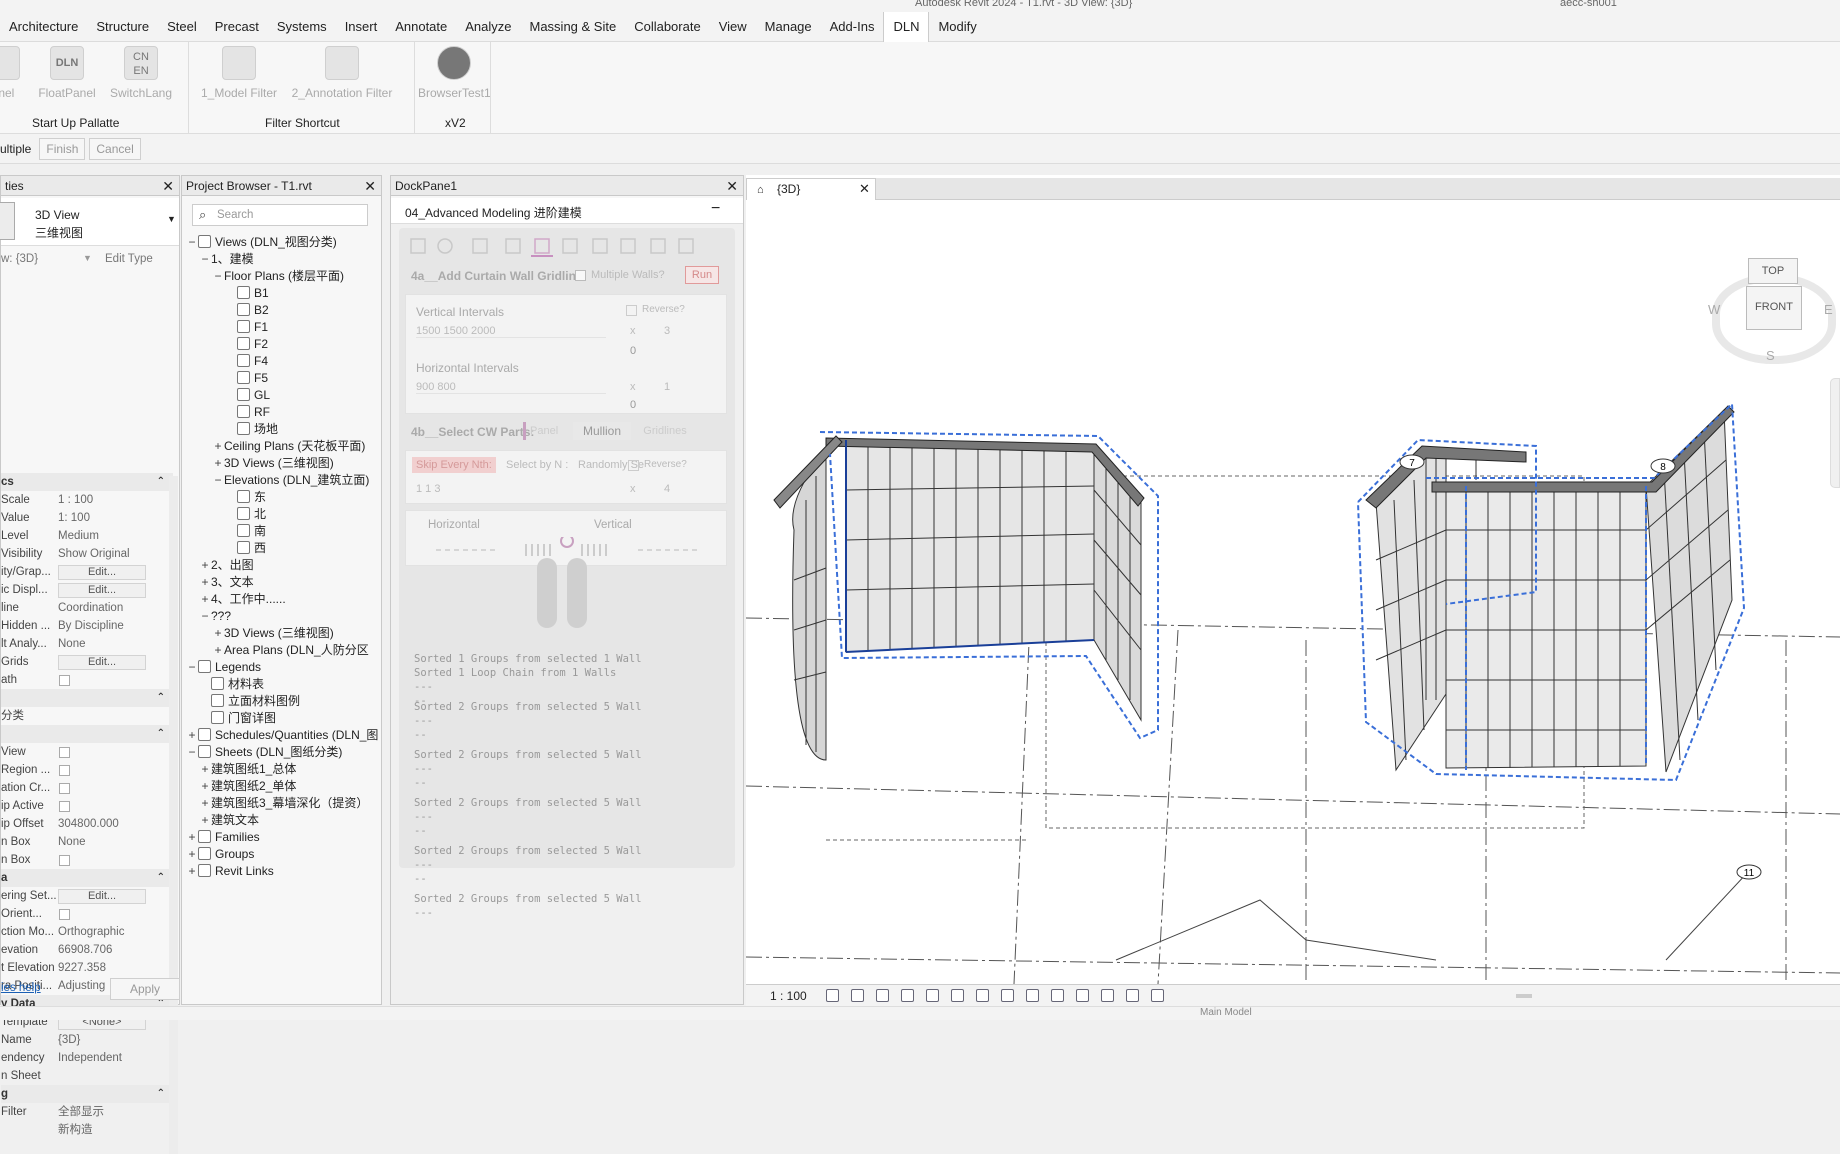 The image size is (1840, 1154). Describe the element at coordinates (173, 815) in the screenshot. I see `properties-scrollbar` at that location.